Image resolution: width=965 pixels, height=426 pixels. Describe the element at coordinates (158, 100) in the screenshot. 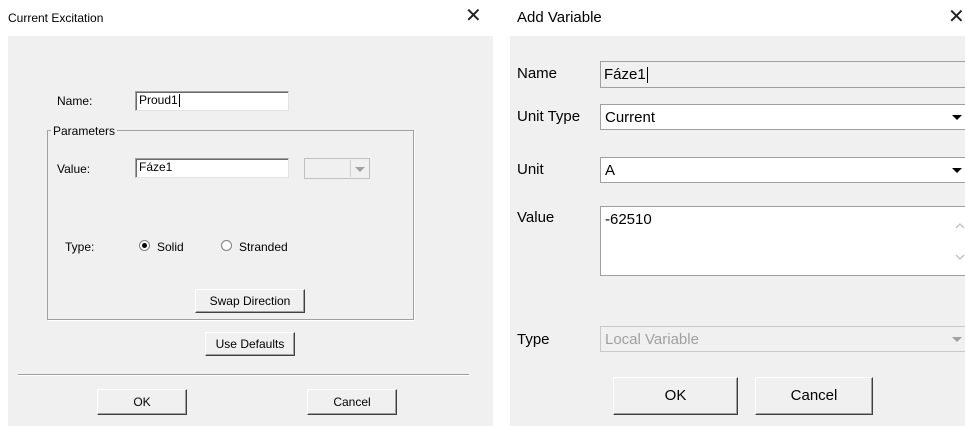

I see `name-input-value: Proud1` at that location.